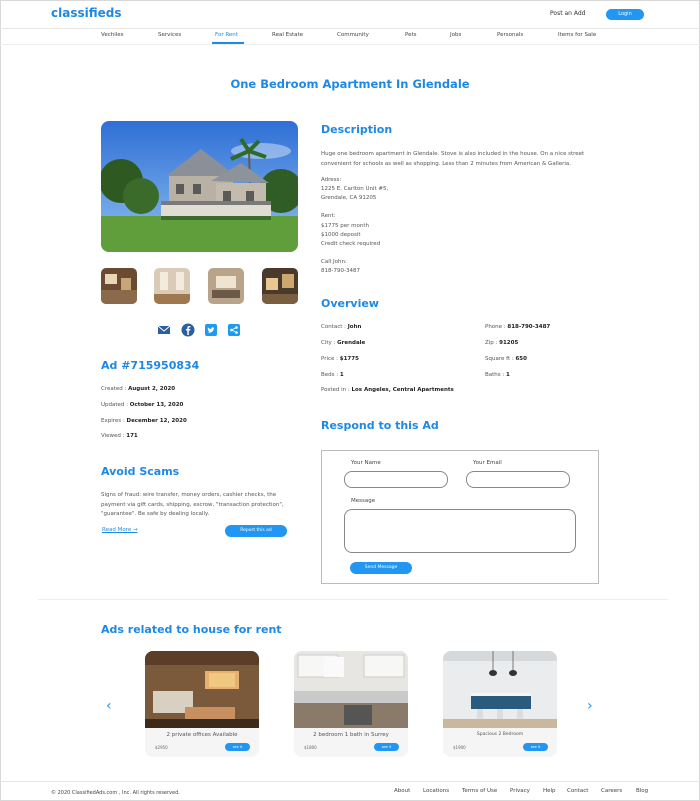 The width and height of the screenshot is (700, 801). Describe the element at coordinates (340, 359) in the screenshot. I see `overview-price: Price : $1775` at that location.